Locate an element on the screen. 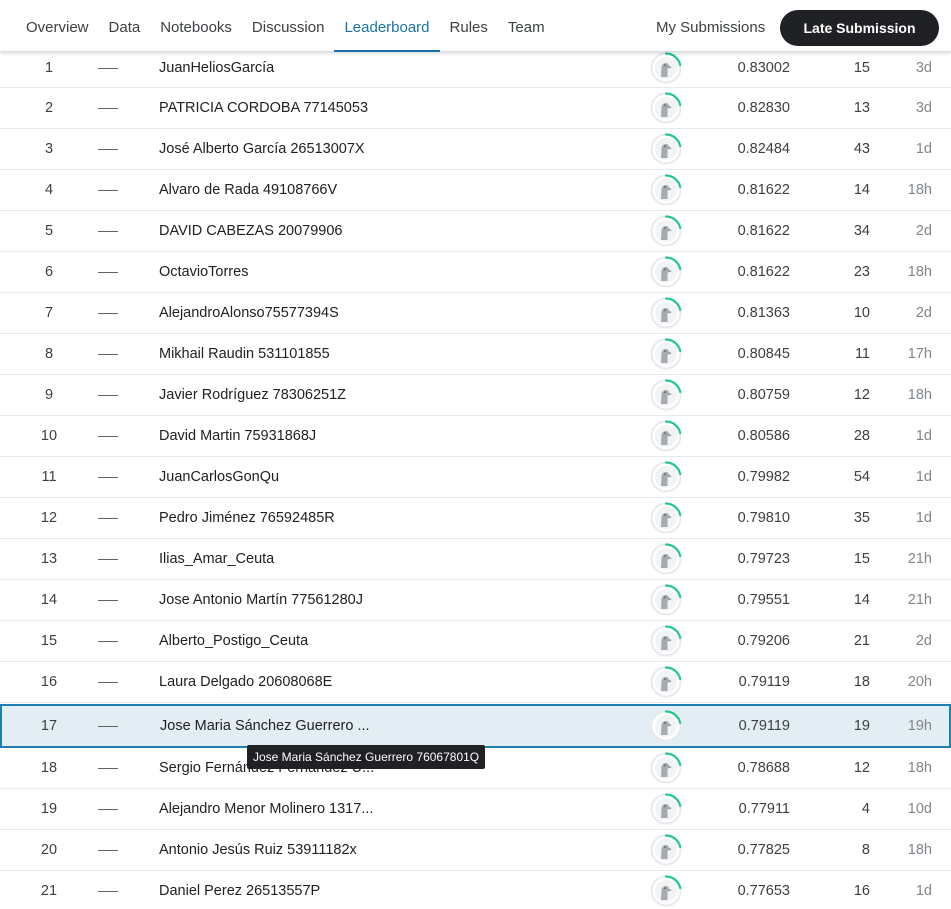  table-row: 1 JuanHeliosGarcía 0.83002 15 3d is located at coordinates (475, 68).